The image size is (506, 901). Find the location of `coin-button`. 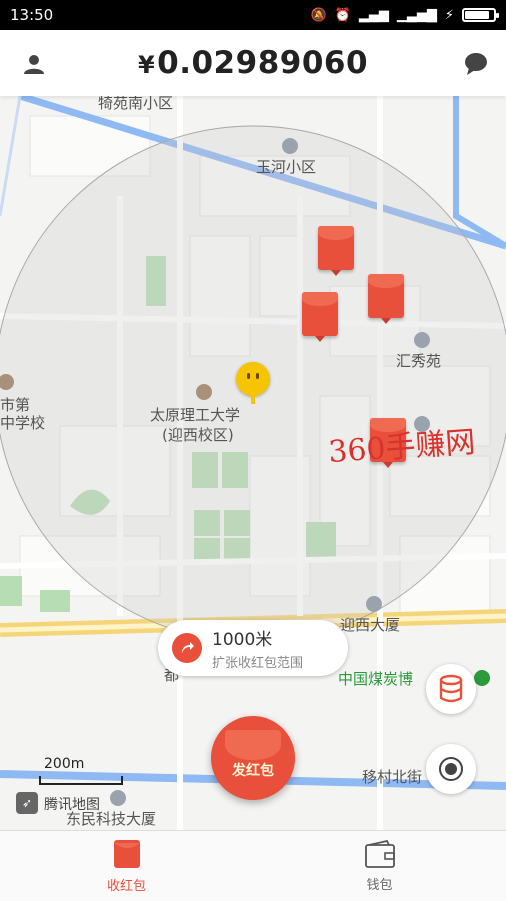

coin-button is located at coordinates (451, 689).